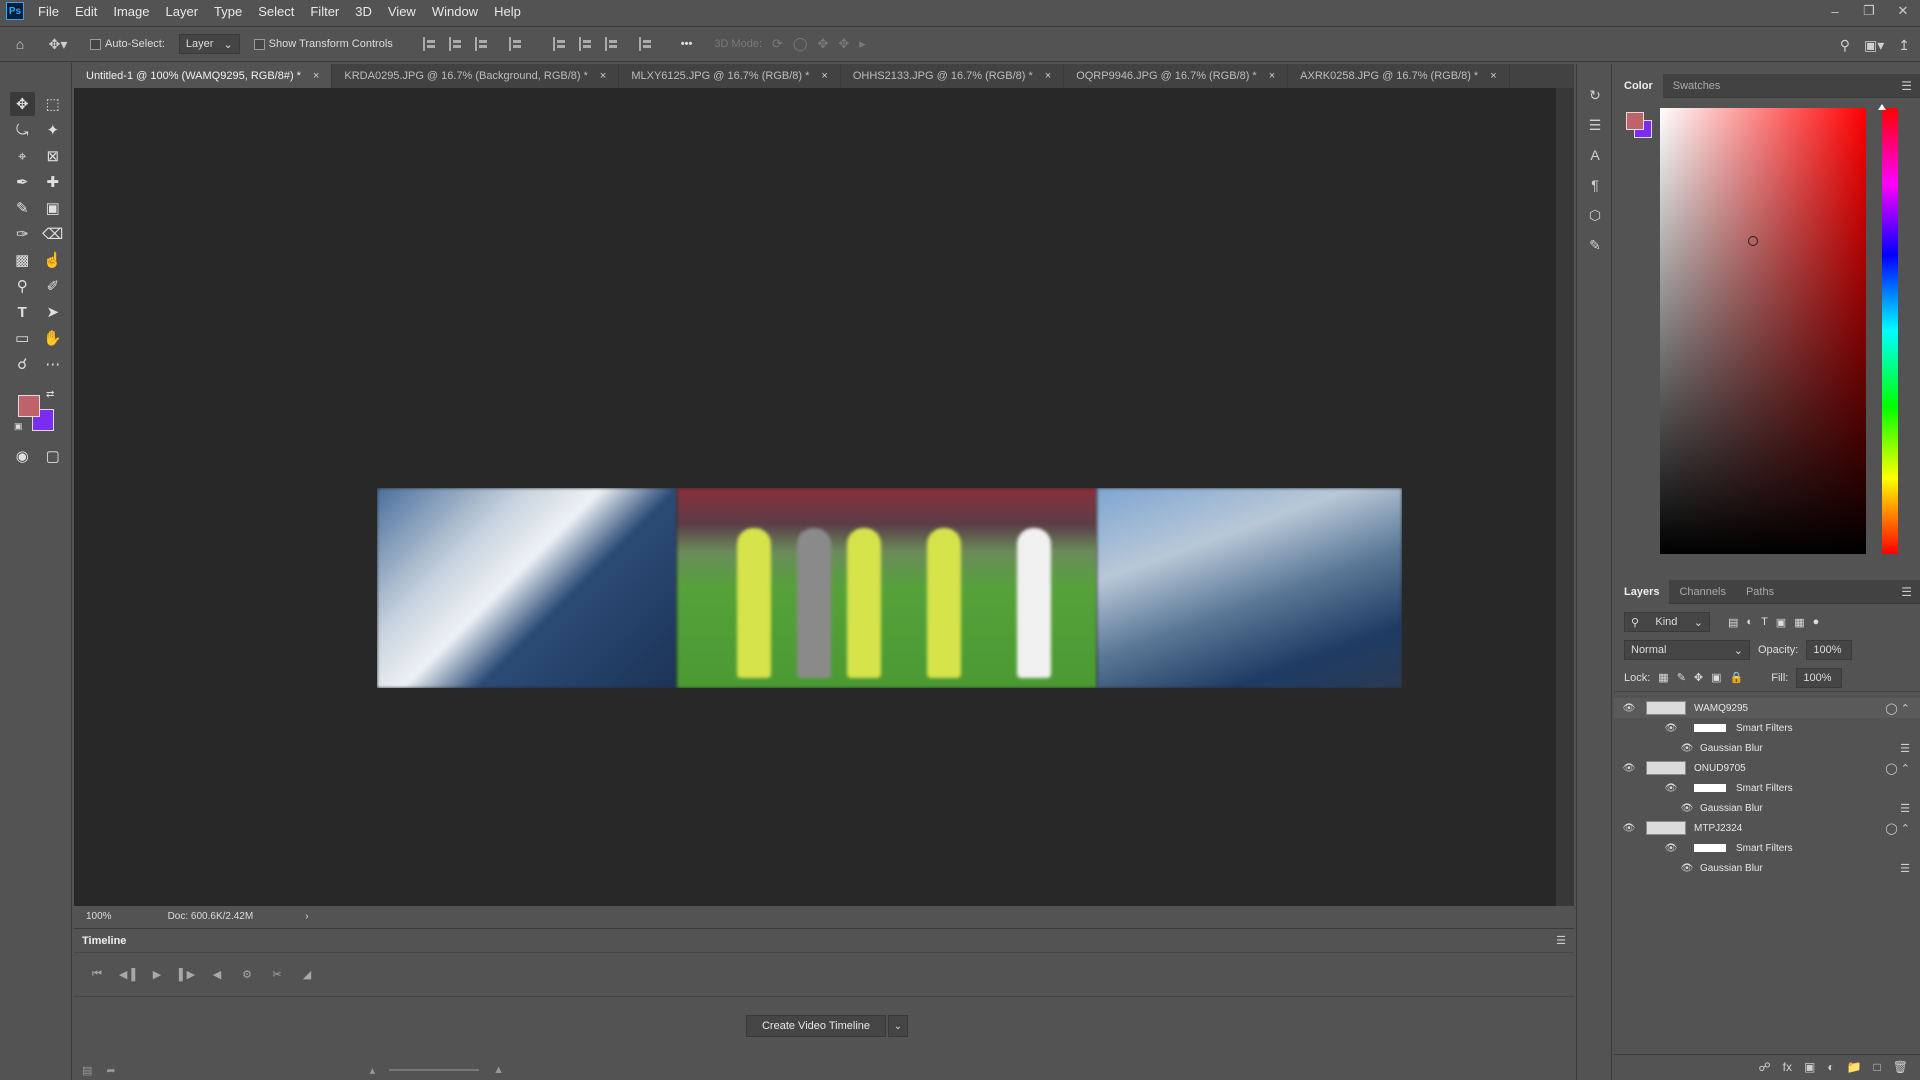 This screenshot has width=1920, height=1080. What do you see at coordinates (307, 974) in the screenshot?
I see `transition-icon: ◢` at bounding box center [307, 974].